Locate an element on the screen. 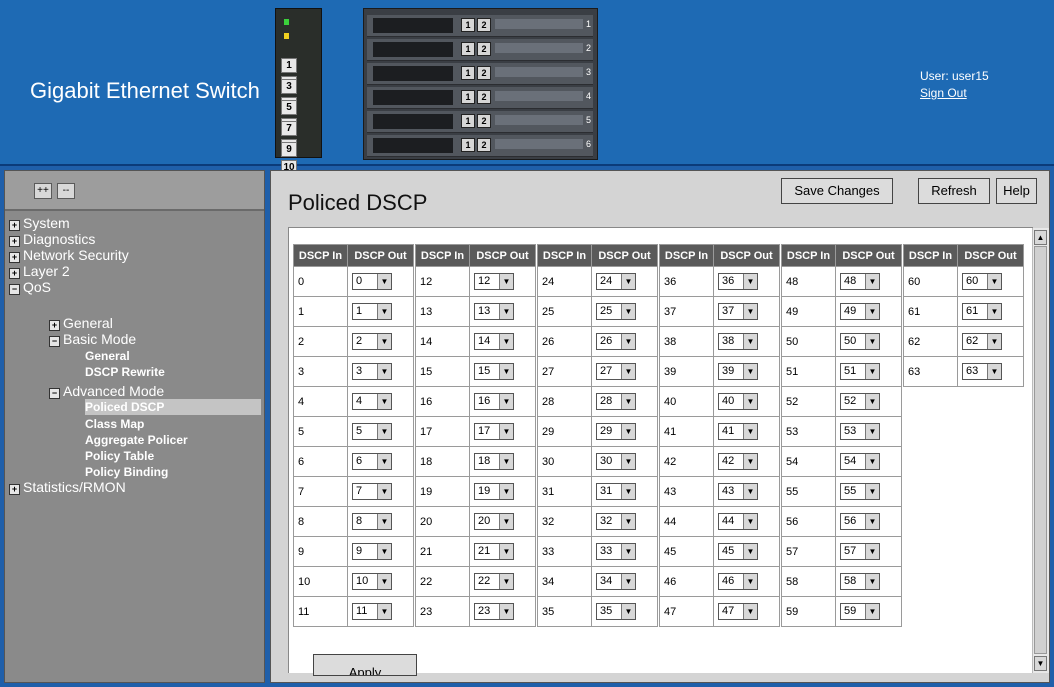 The image size is (1054, 687). dscp-out-select: 55 ▼ is located at coordinates (860, 491).